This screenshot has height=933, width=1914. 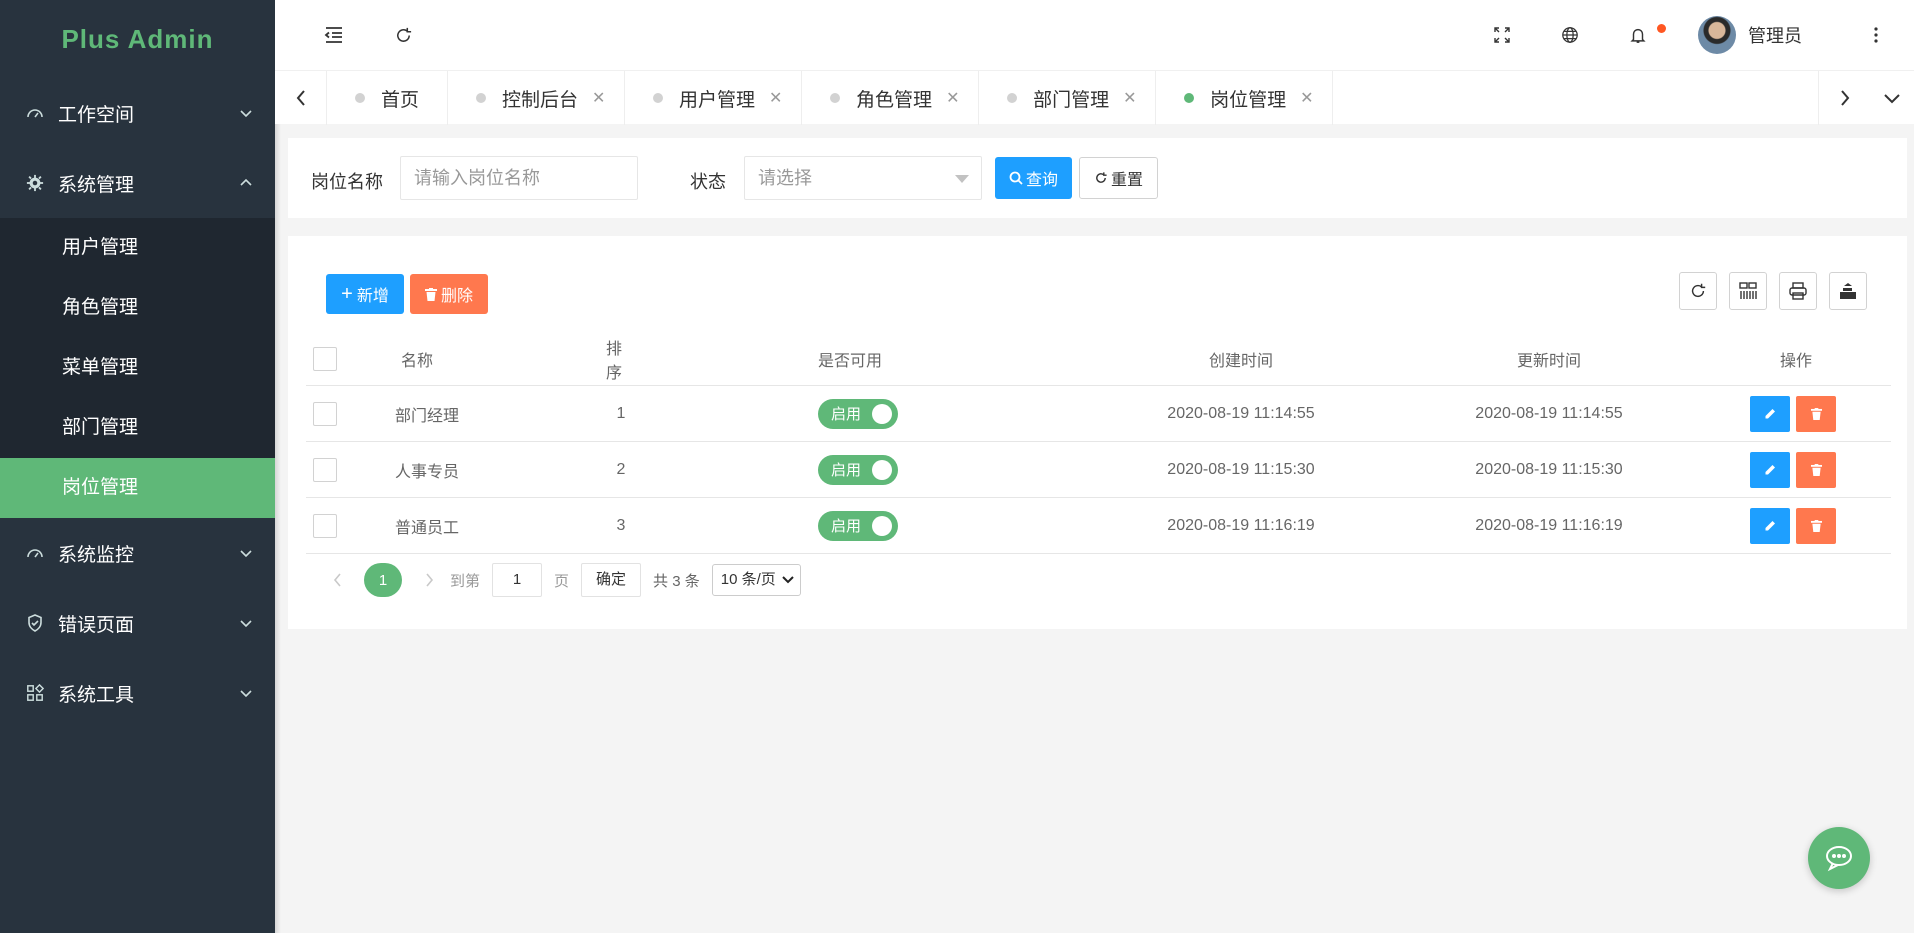 What do you see at coordinates (621, 525) in the screenshot?
I see `cell-sort: 3` at bounding box center [621, 525].